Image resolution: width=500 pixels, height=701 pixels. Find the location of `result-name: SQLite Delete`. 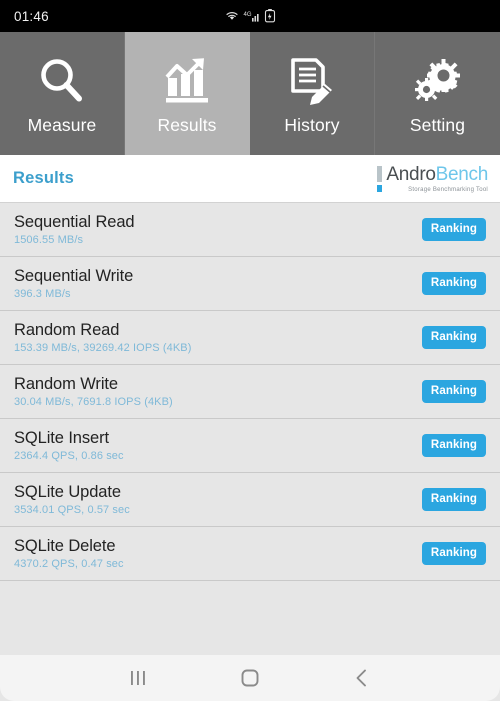

result-name: SQLite Delete is located at coordinates (65, 546).